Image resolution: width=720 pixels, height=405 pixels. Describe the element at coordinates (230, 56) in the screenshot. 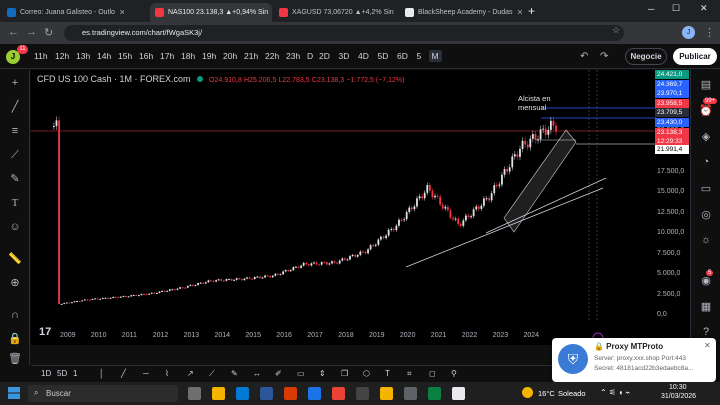

I see `timeframe-20h: 20h` at that location.